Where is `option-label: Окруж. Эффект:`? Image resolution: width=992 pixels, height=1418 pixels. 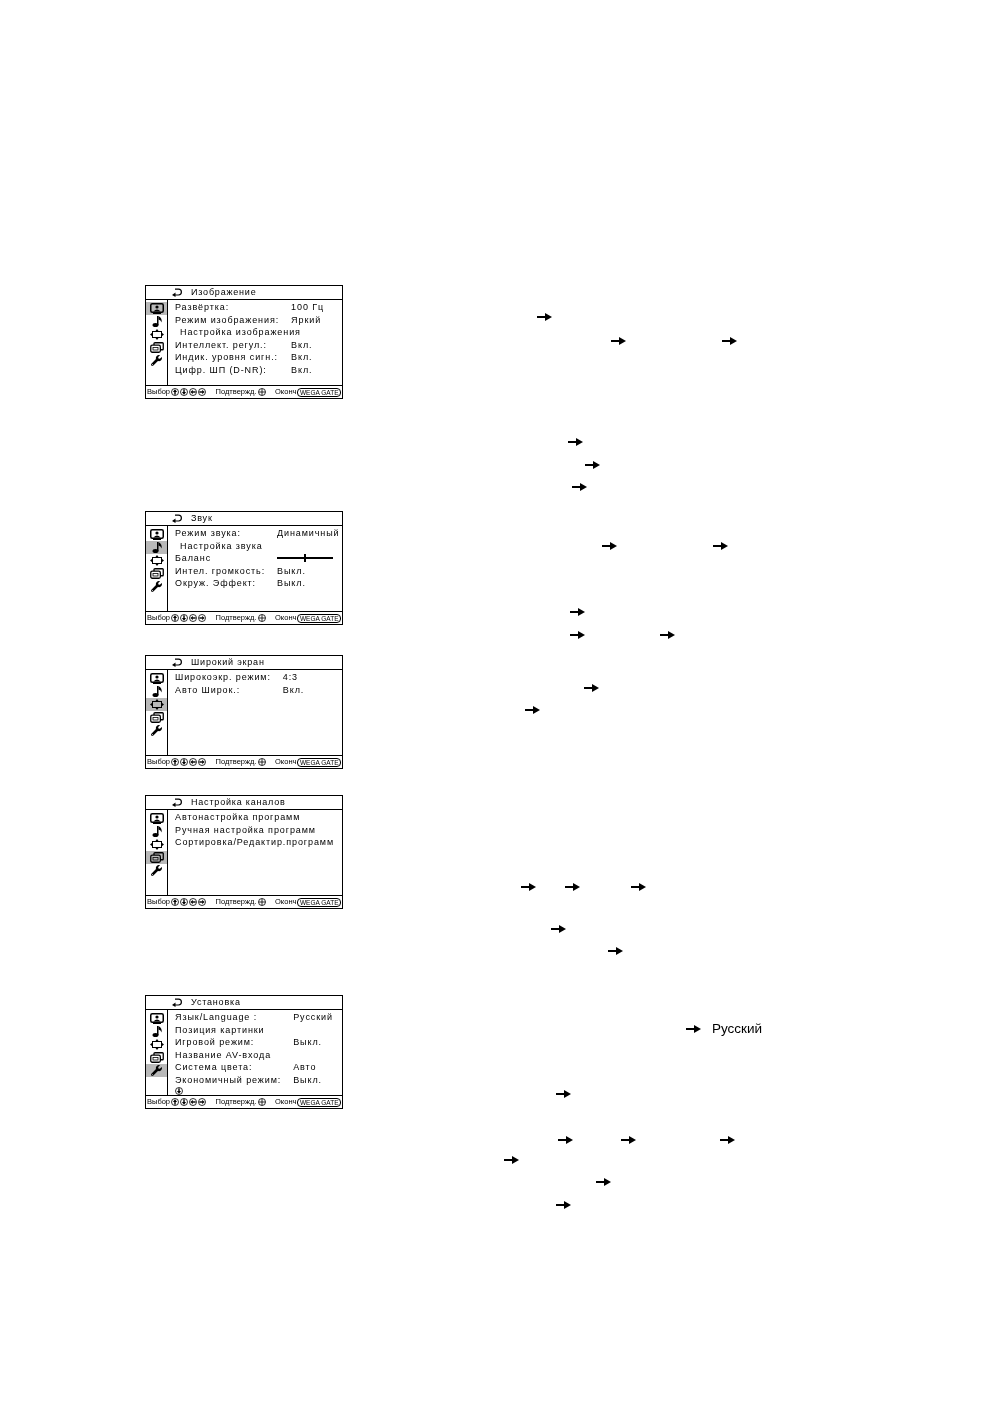
option-label: Окруж. Эффект: is located at coordinates (215, 583).